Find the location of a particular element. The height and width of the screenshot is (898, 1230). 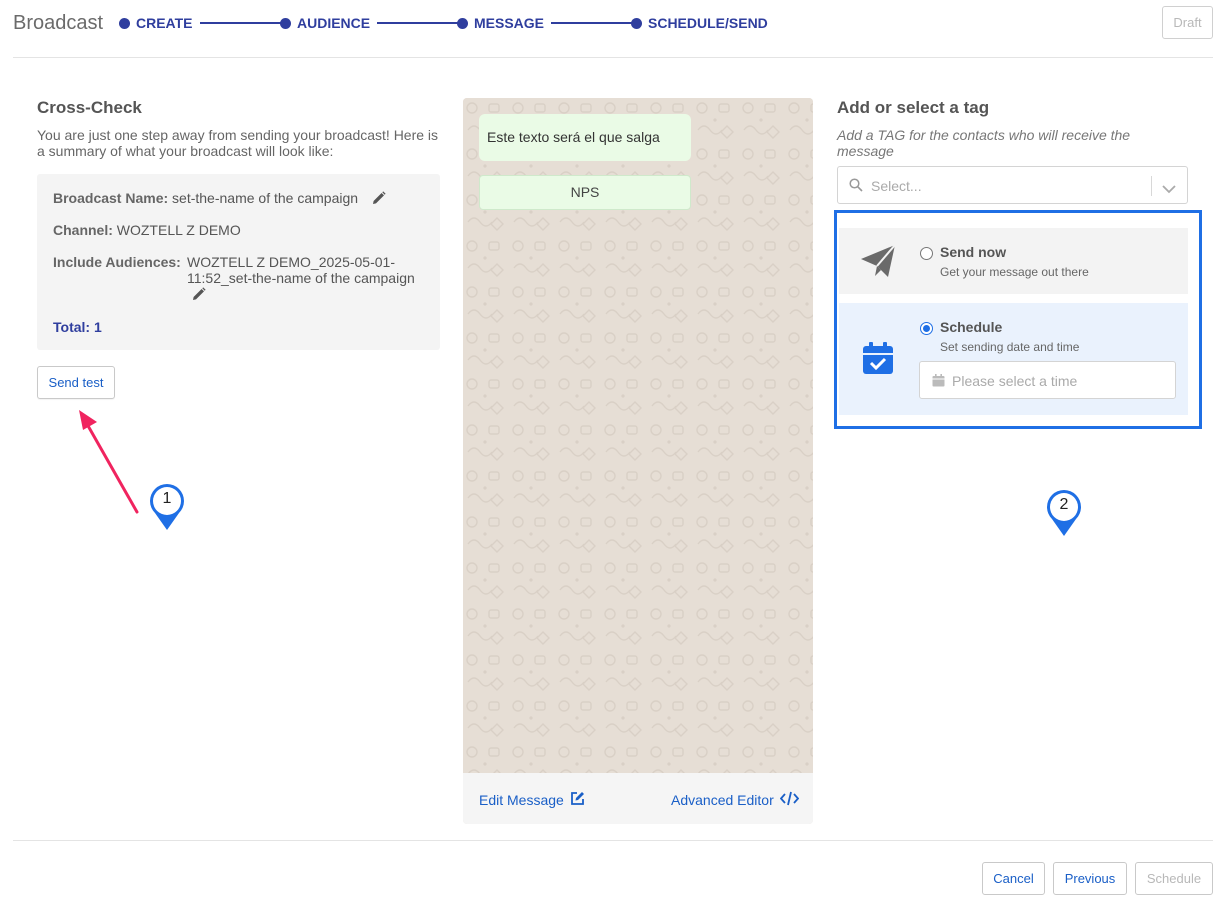

paper-plane-icon is located at coordinates (878, 263).